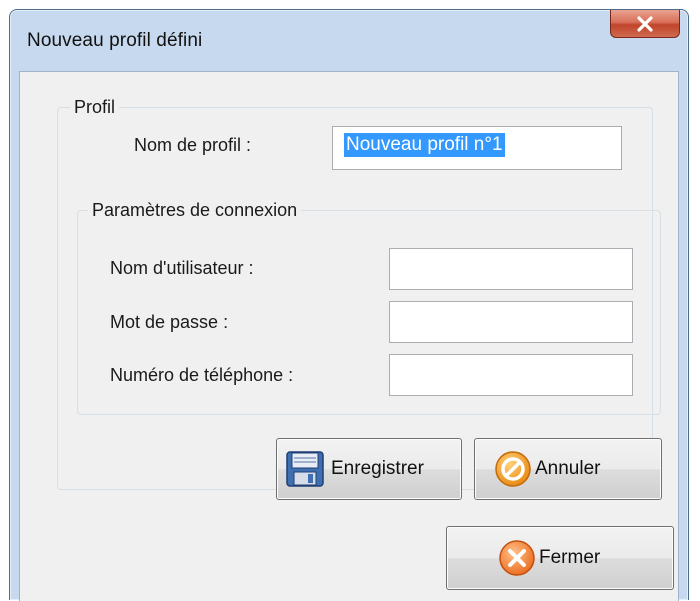 The image size is (700, 601). I want to click on save-button: Enregistrer, so click(369, 469).